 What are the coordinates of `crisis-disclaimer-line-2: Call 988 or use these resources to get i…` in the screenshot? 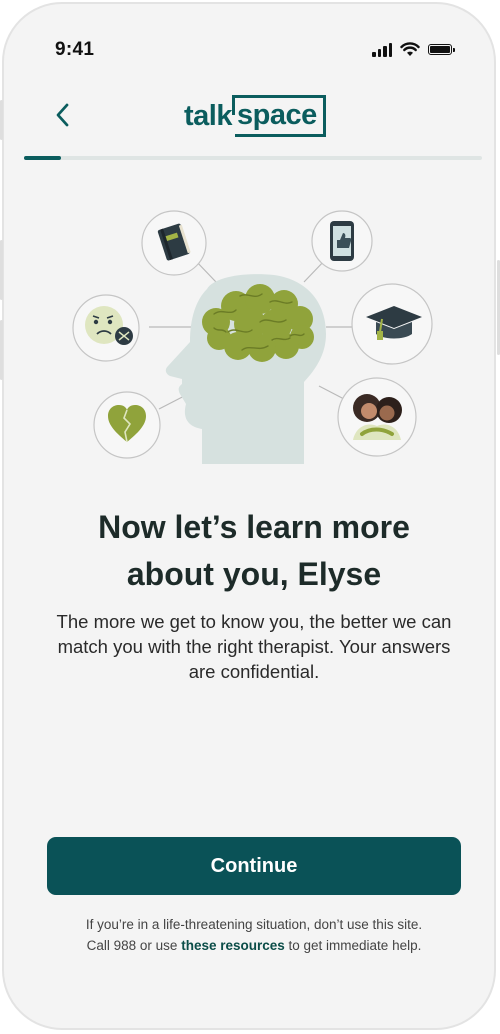 It's located at (254, 945).